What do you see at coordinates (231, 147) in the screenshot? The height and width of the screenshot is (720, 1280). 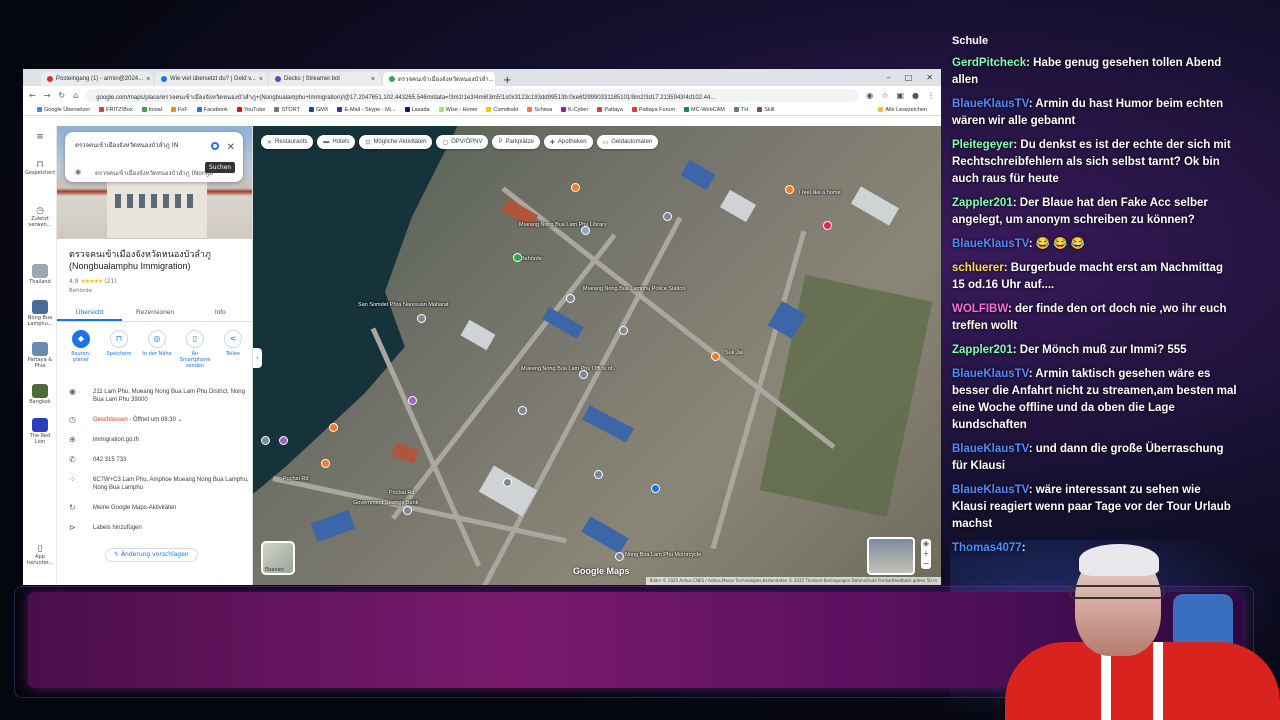 I see `close-icon: ✕` at bounding box center [231, 147].